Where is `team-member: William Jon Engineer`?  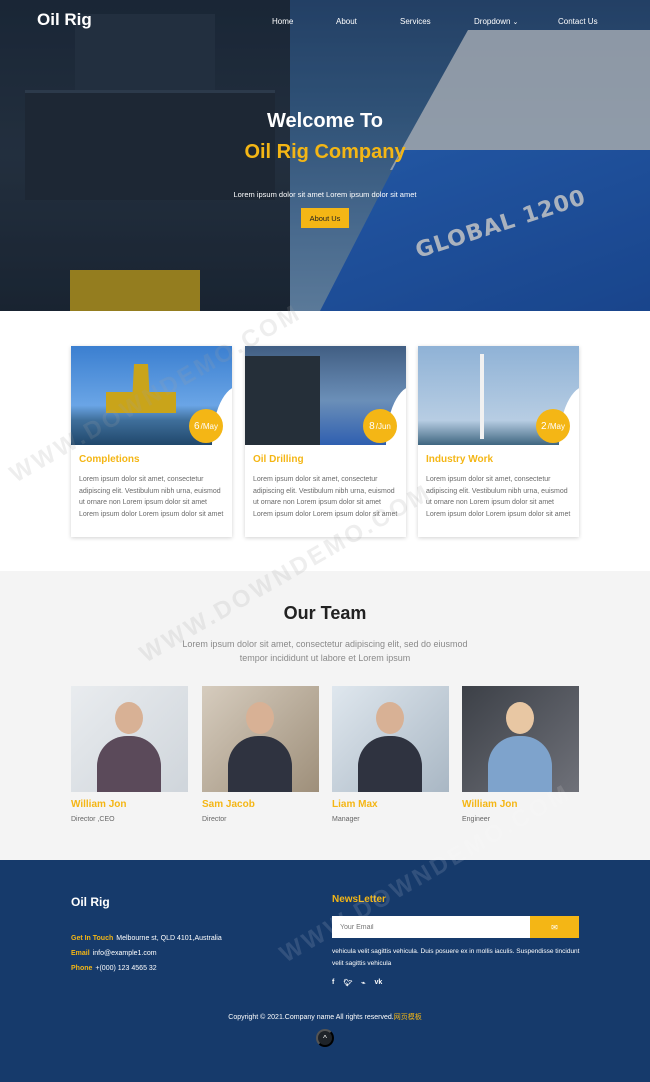 team-member: William Jon Engineer is located at coordinates (520, 754).